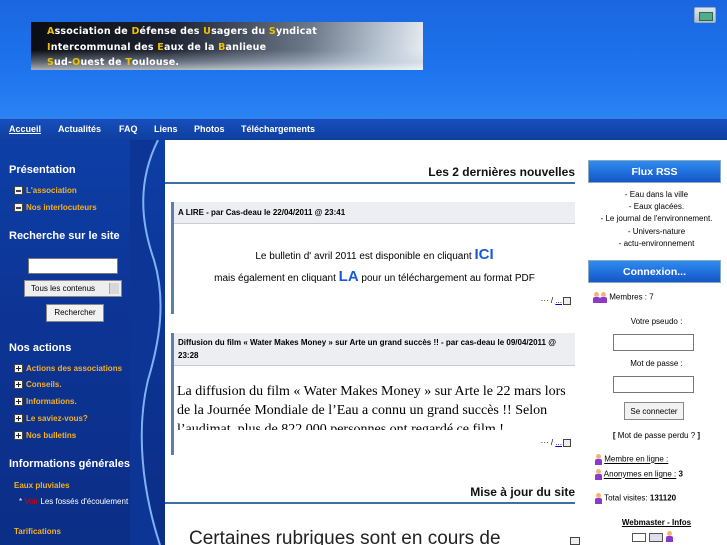  What do you see at coordinates (345, 536) in the screenshot?
I see `update-text: Certaines rubriques sont en cours de` at bounding box center [345, 536].